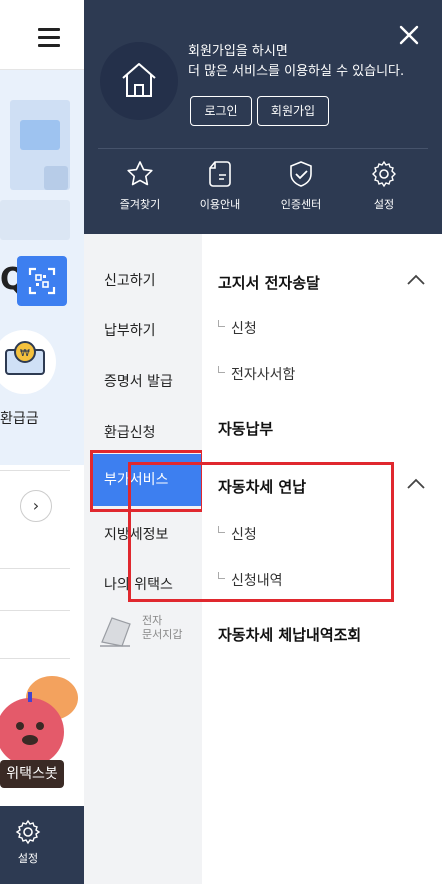 This screenshot has width=442, height=884. I want to click on chatbot-label: 위택스봇, so click(32, 774).